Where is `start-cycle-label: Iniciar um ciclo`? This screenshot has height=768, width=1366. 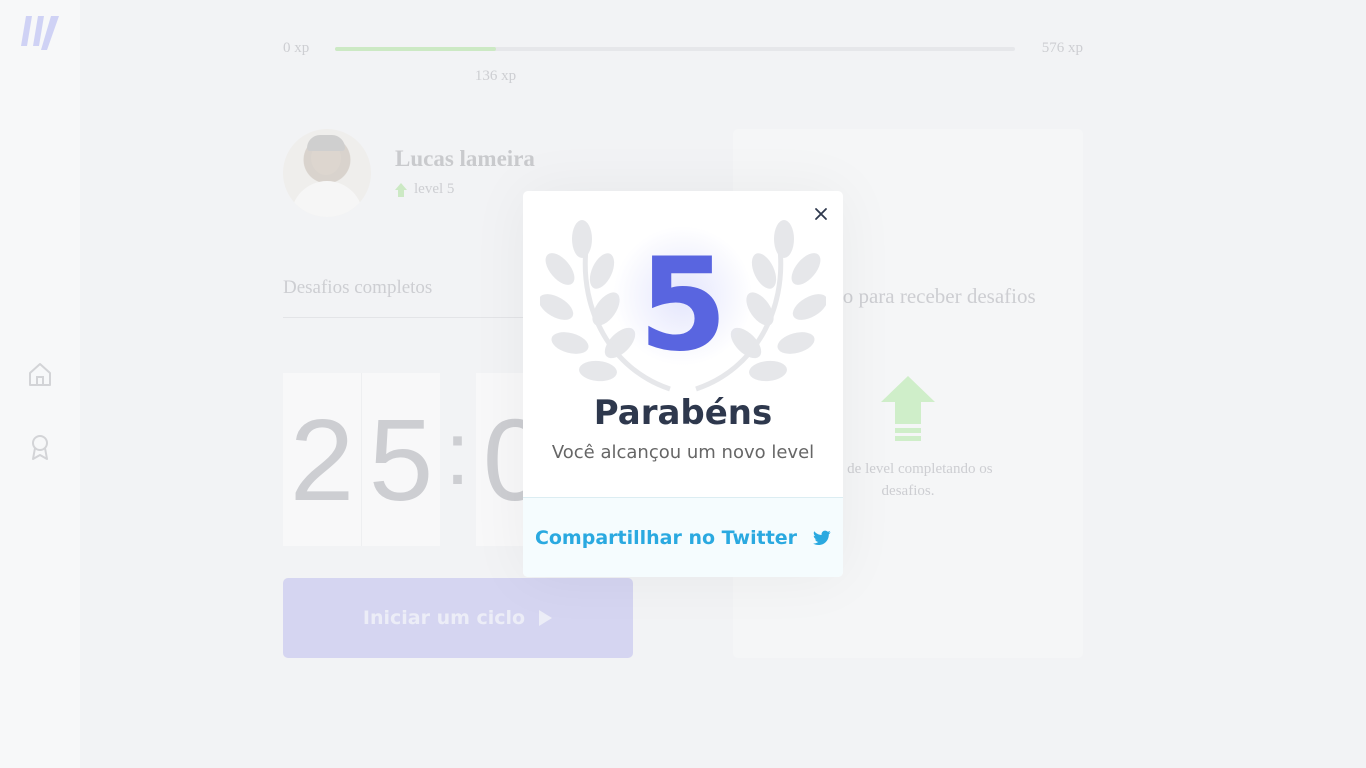
start-cycle-label: Iniciar um ciclo is located at coordinates (444, 618).